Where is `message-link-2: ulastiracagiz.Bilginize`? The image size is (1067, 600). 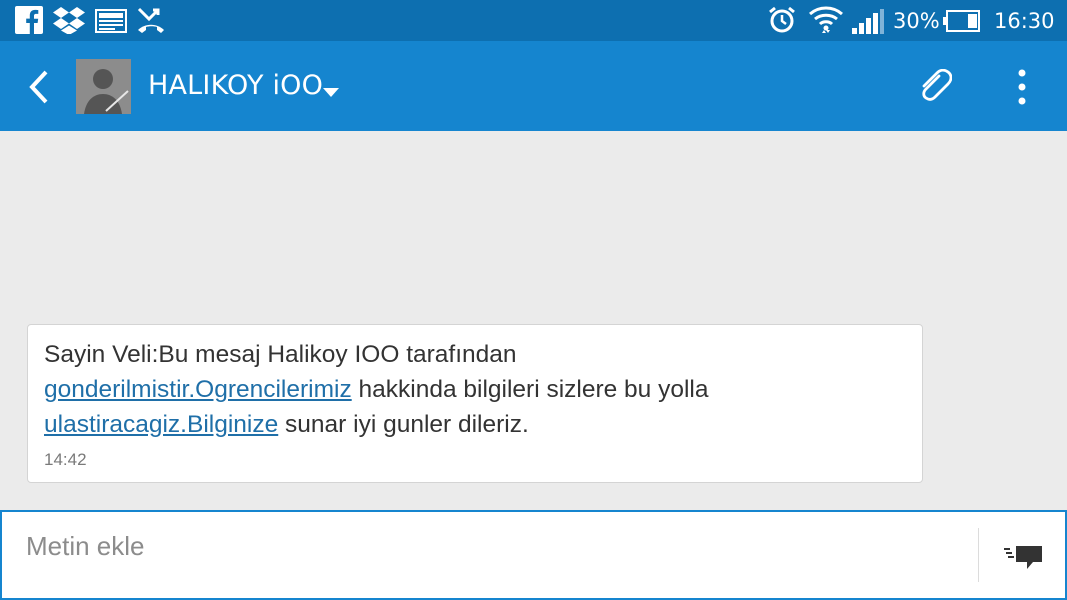 message-link-2: ulastiracagiz.Bilginize is located at coordinates (161, 424).